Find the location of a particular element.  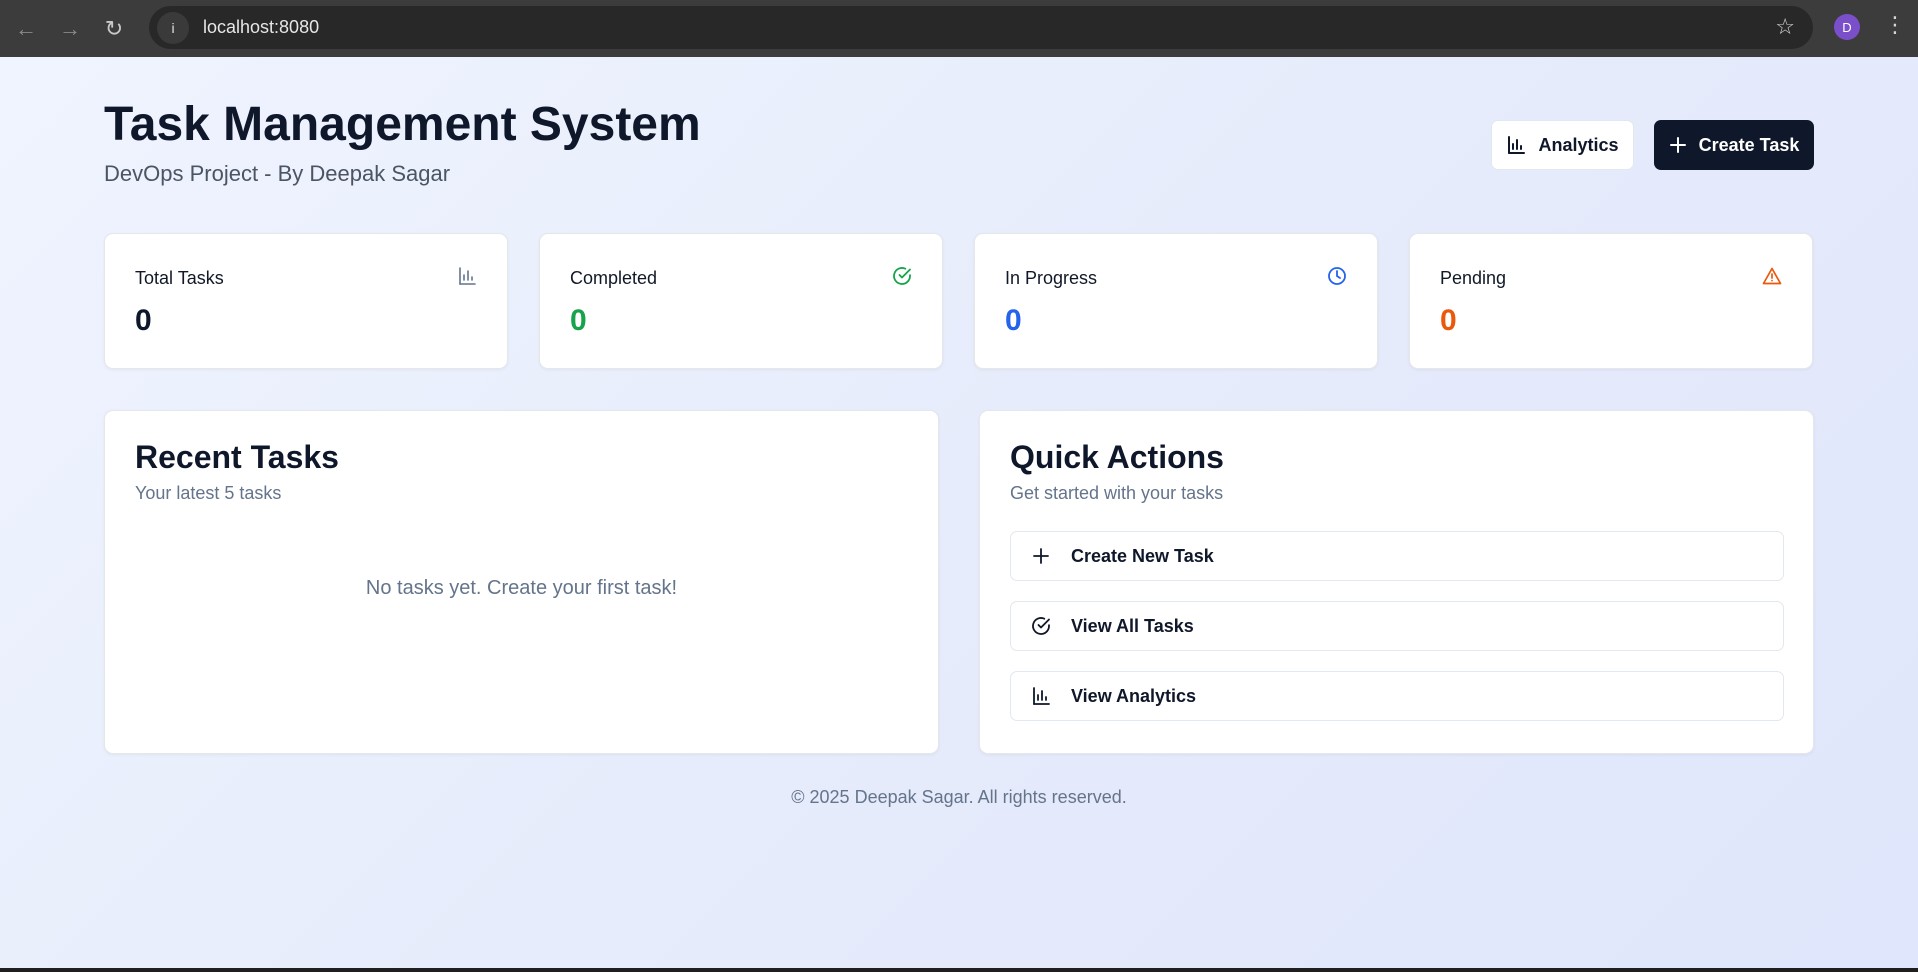

action-label: View All Tasks is located at coordinates (1132, 625).